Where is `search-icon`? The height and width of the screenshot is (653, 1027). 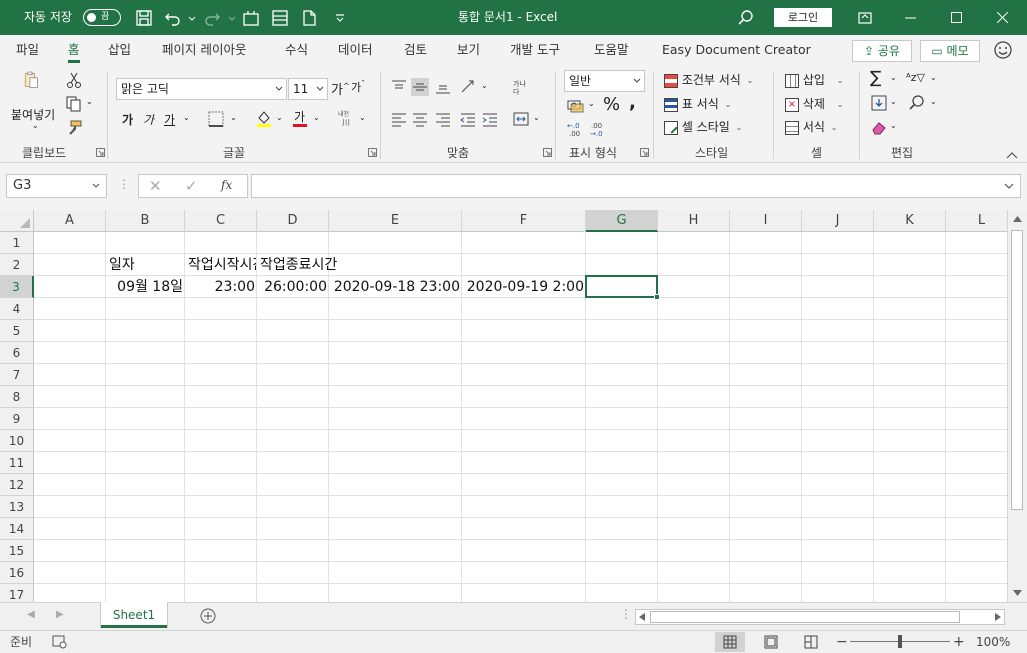 search-icon is located at coordinates (746, 18).